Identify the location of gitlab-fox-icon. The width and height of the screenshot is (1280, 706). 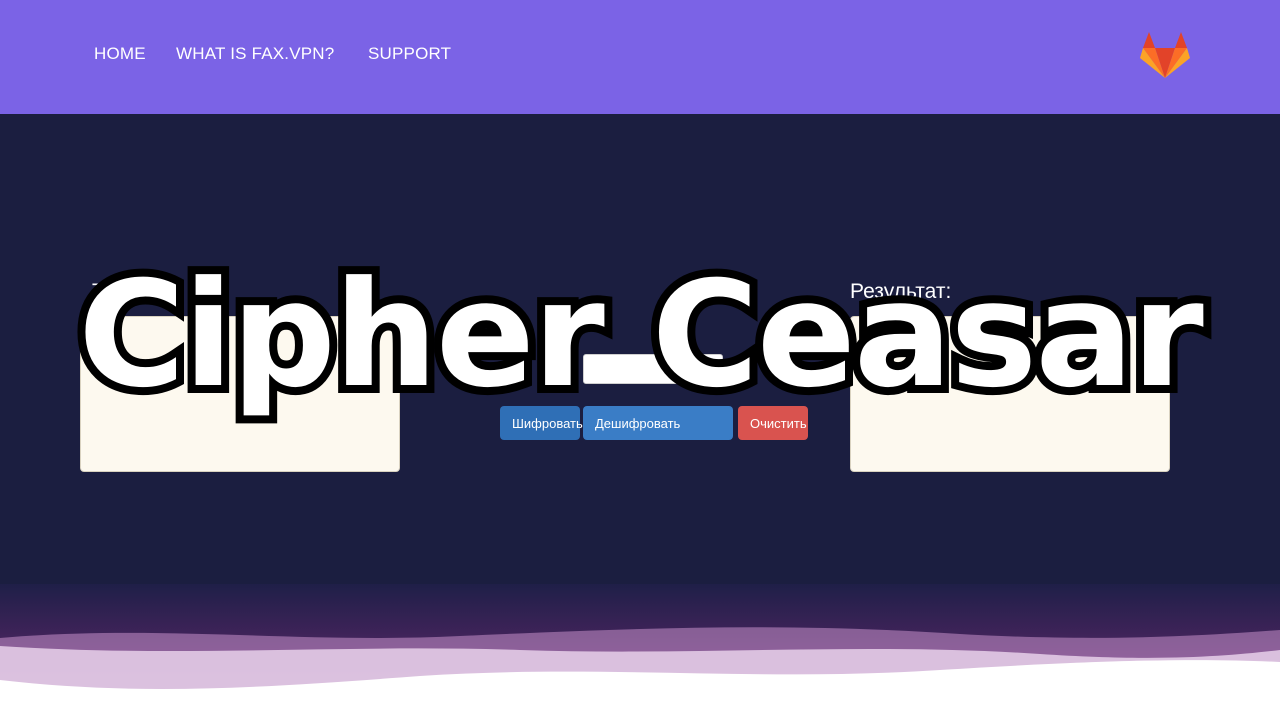
(1165, 55).